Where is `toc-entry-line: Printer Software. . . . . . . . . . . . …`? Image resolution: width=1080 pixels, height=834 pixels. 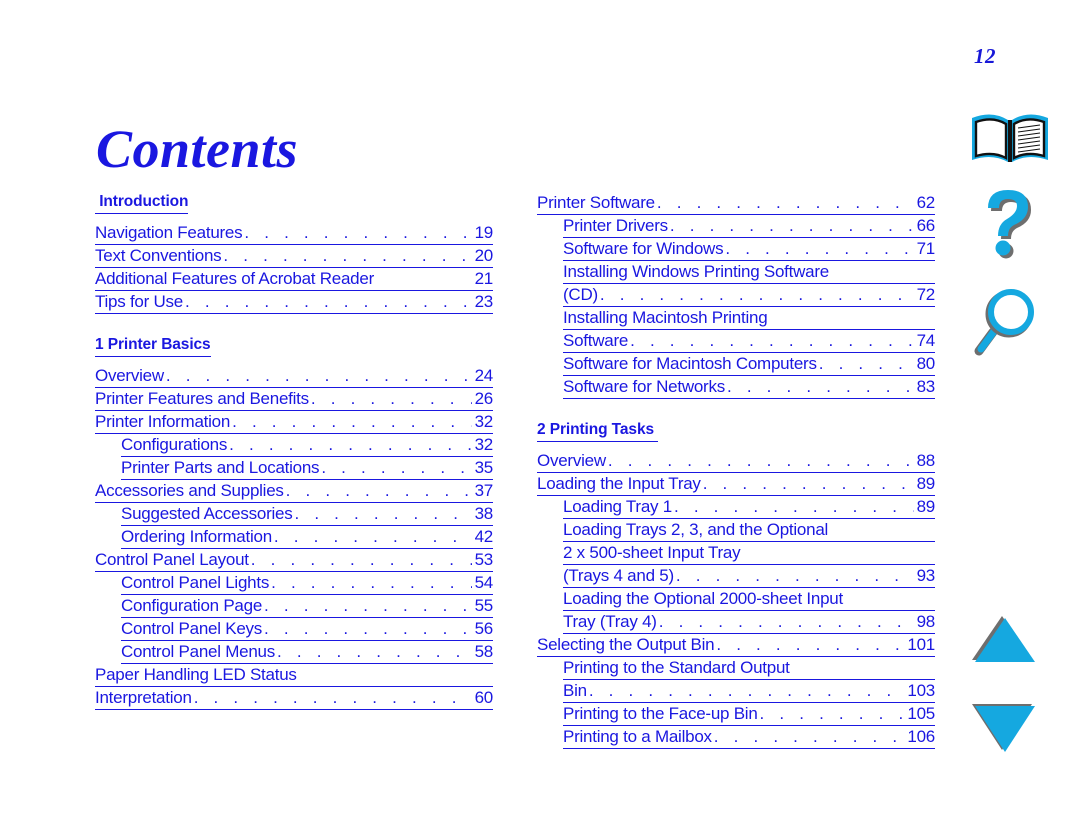
toc-entry-line: Printer Software. . . . . . . . . . . . … is located at coordinates (736, 203).